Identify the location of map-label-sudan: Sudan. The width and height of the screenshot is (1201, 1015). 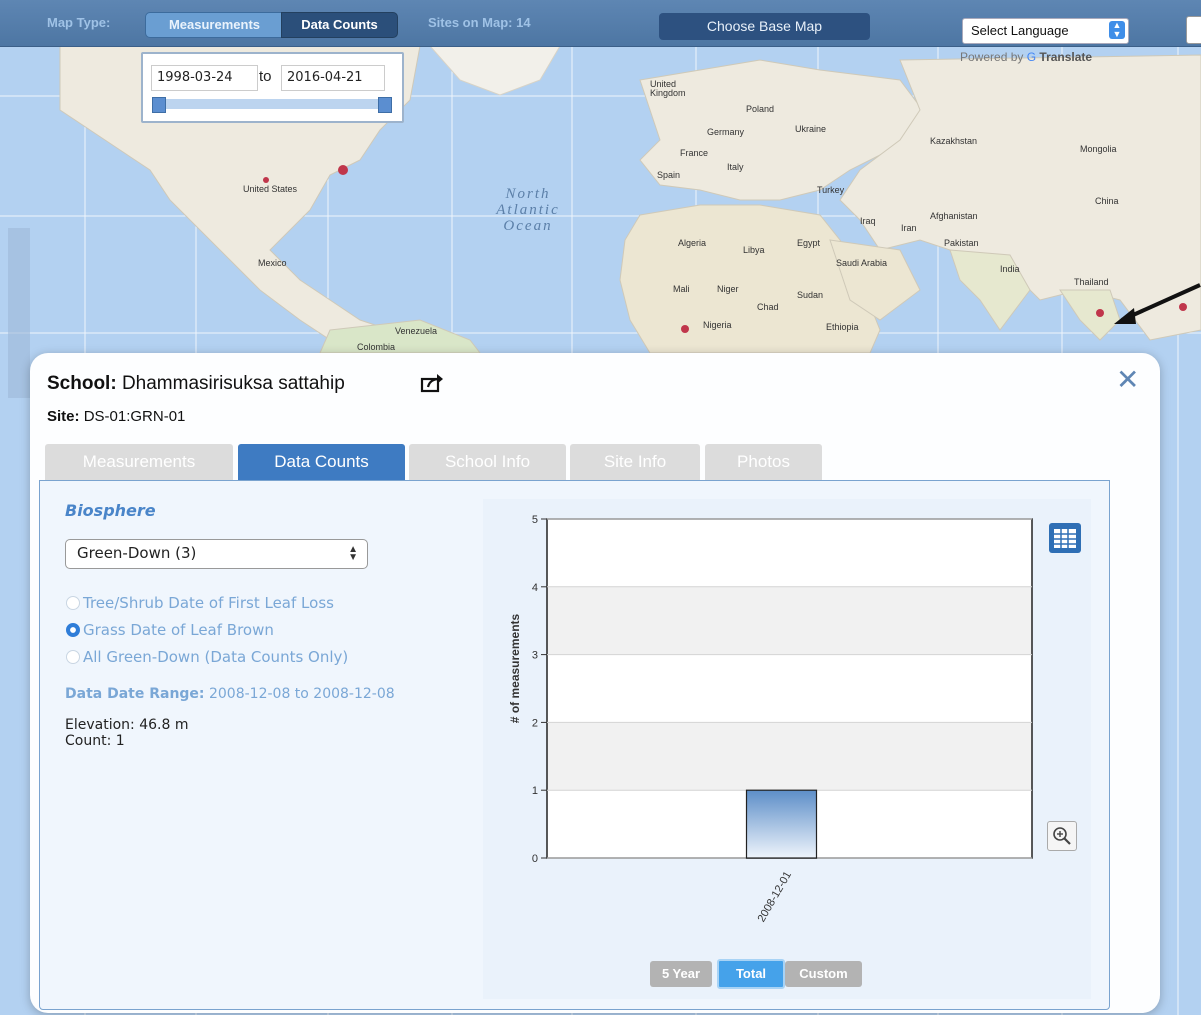
(810, 295).